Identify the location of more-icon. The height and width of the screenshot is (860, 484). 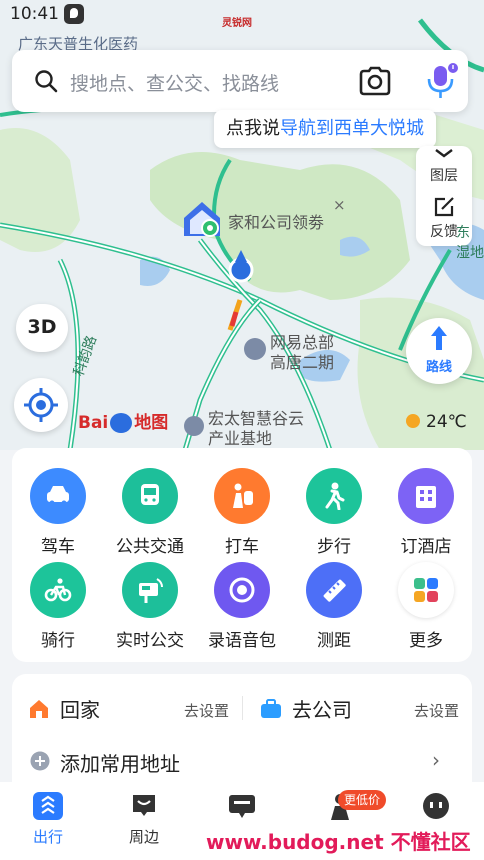
(426, 590).